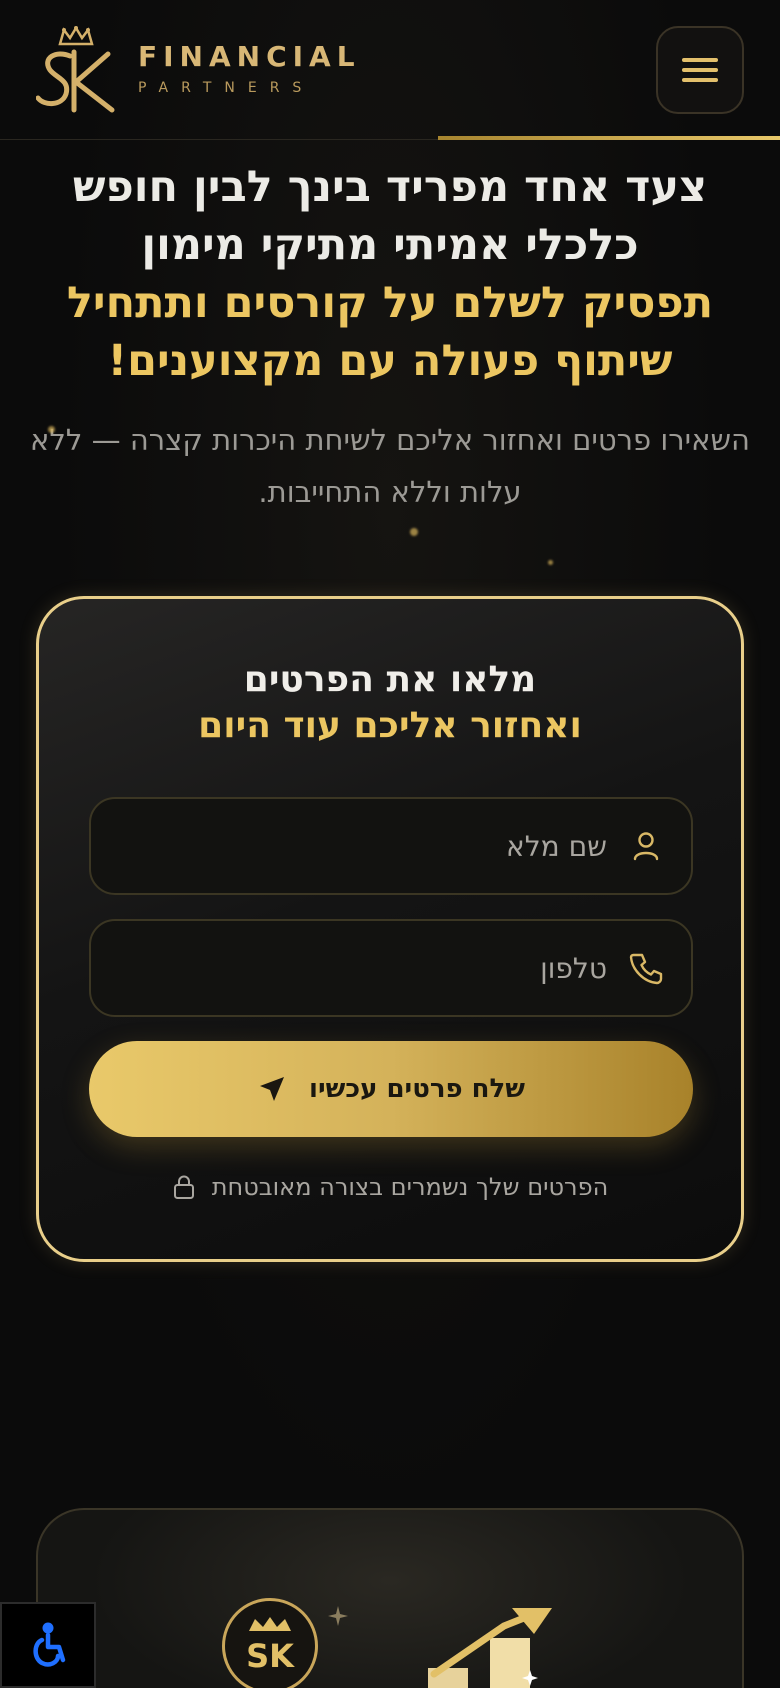 Image resolution: width=780 pixels, height=1688 pixels. I want to click on hamburger-menu-icon, so click(700, 70).